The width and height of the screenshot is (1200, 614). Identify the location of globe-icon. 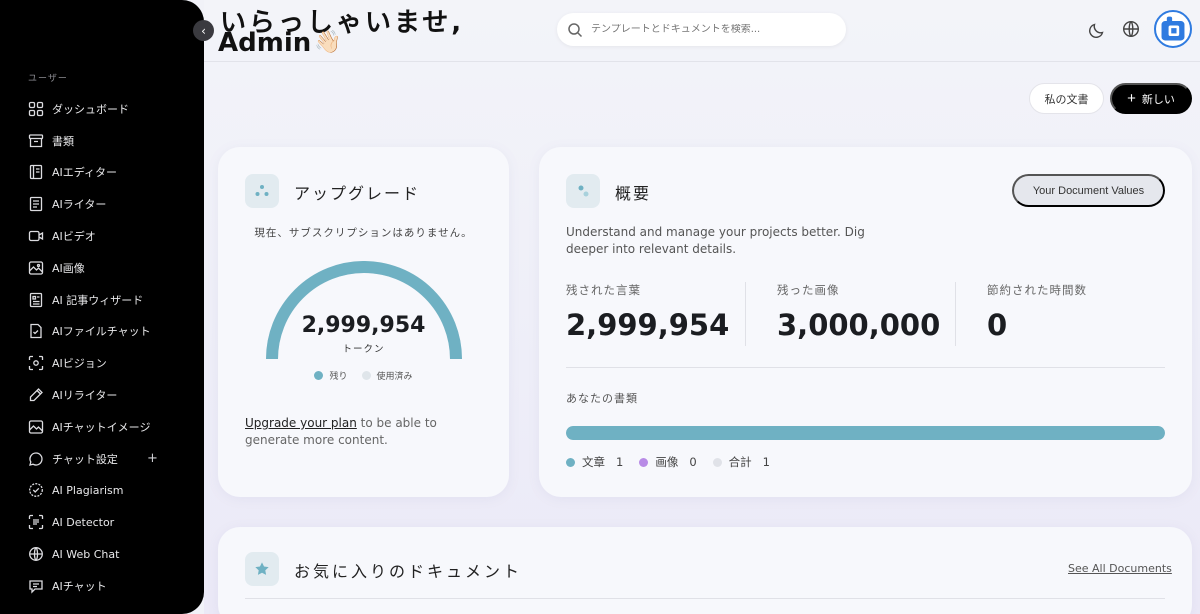
(36, 554).